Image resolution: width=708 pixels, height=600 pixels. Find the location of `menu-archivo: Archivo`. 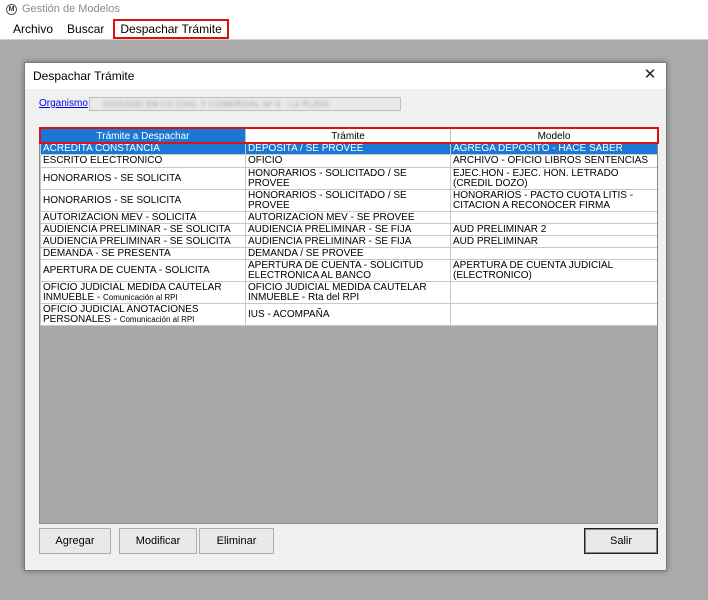

menu-archivo: Archivo is located at coordinates (33, 29).